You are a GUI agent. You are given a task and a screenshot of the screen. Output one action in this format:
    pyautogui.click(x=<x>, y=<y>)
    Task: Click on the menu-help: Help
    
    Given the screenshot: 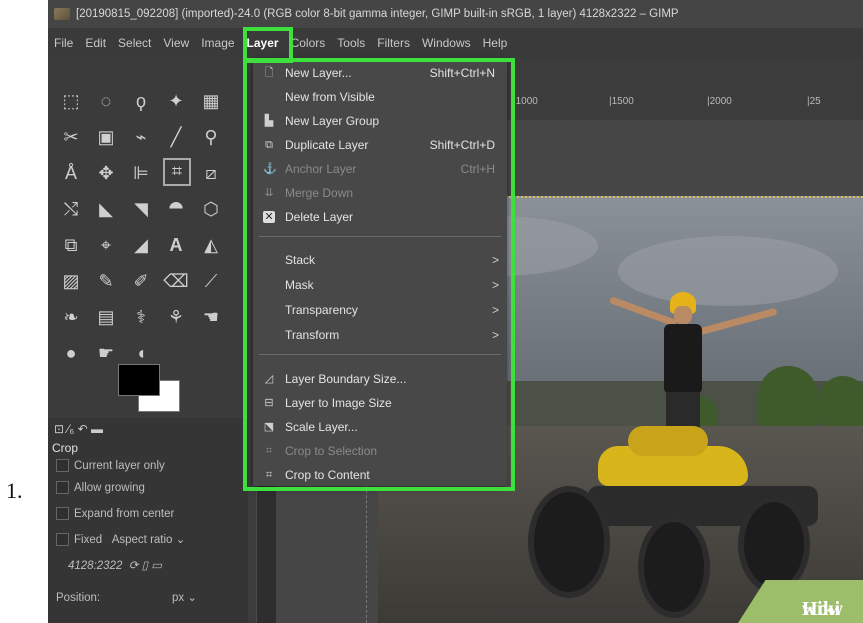 What is the action you would take?
    pyautogui.click(x=495, y=43)
    